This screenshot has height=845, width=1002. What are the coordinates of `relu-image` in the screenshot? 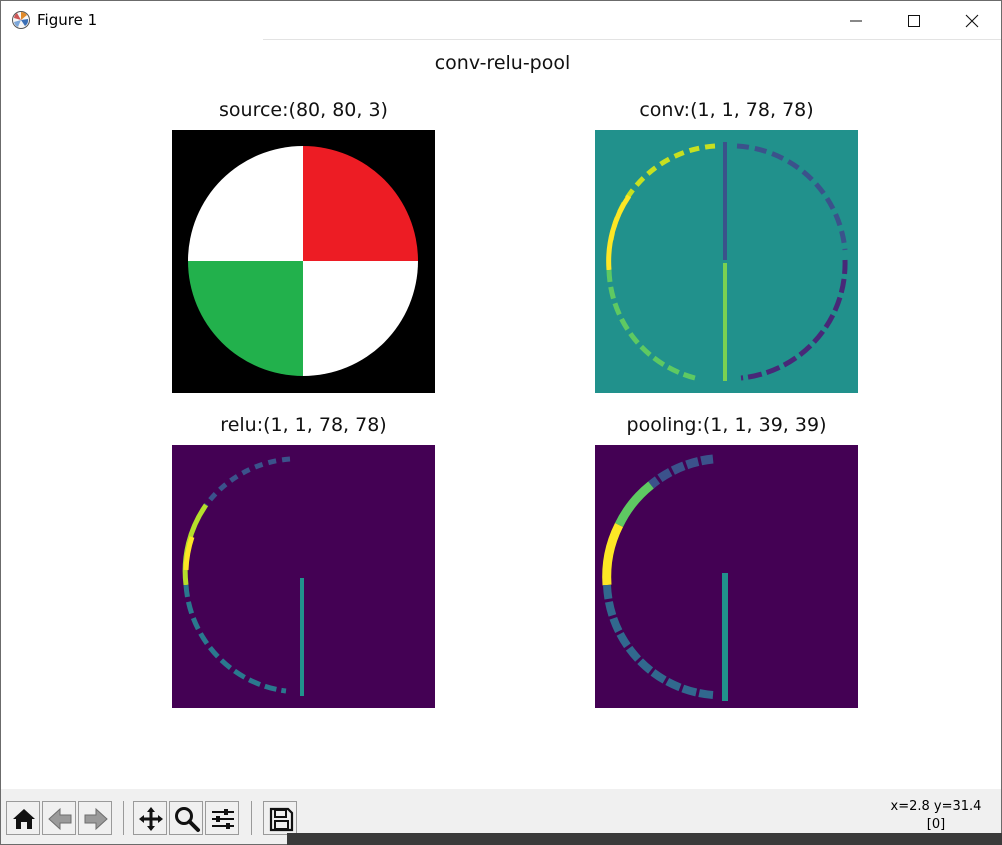 It's located at (303, 576).